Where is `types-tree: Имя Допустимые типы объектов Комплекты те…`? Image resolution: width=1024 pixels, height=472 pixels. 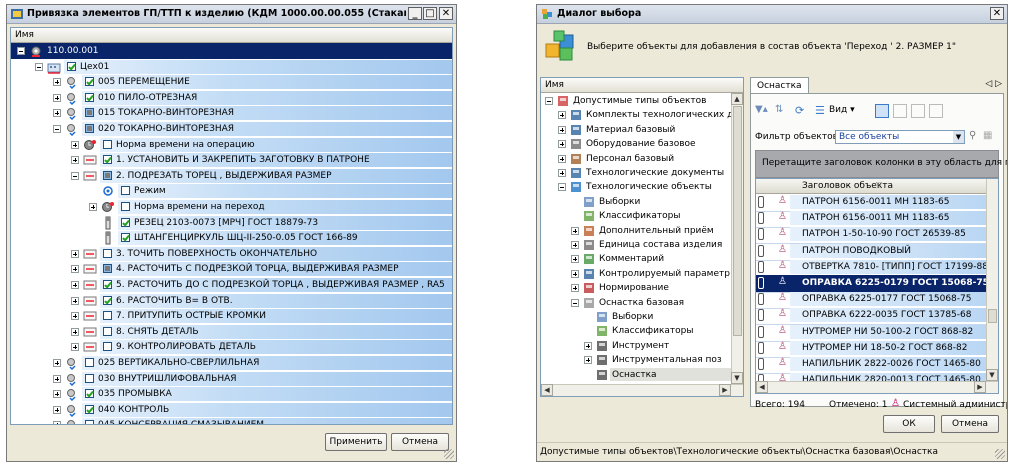 types-tree: Имя Допустимые типы объектов Комплекты те… is located at coordinates (642, 237).